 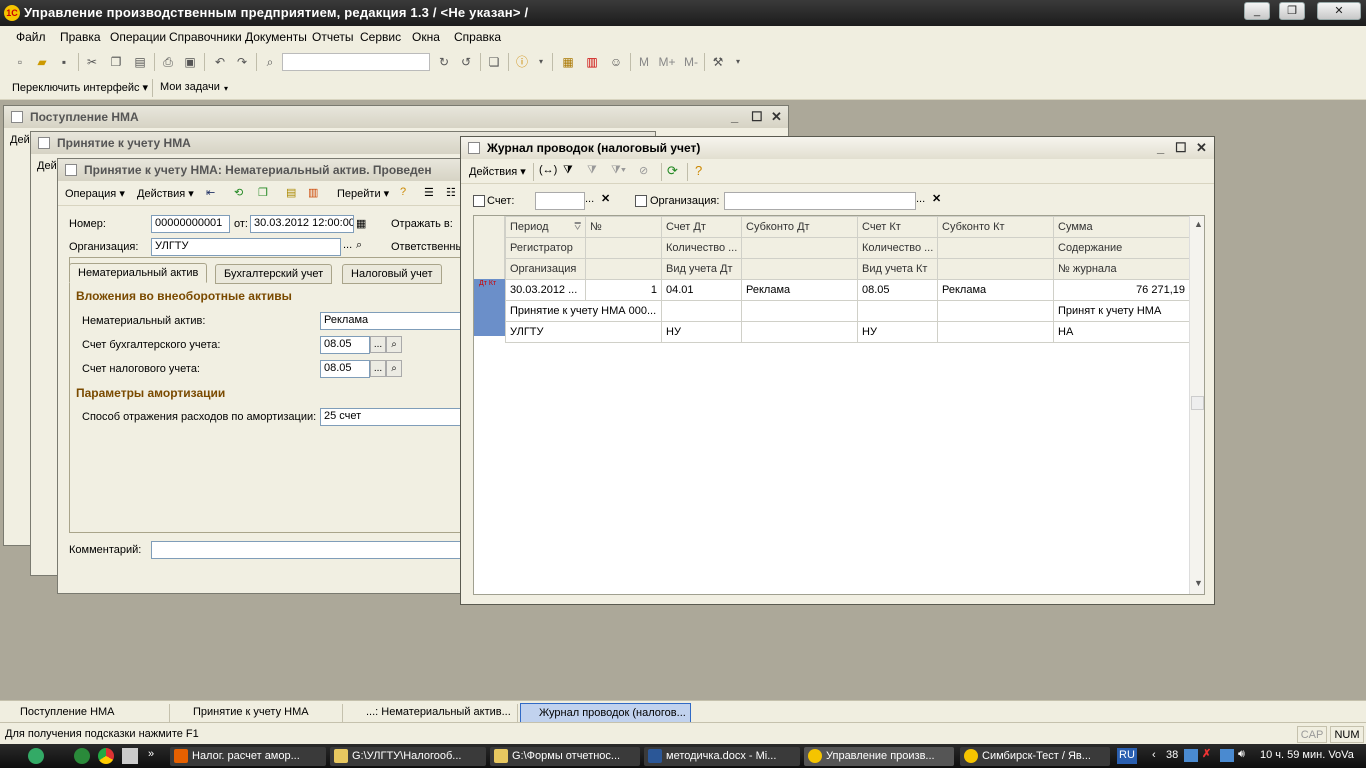 What do you see at coordinates (138, 273) in the screenshot?
I see `tab-intangible-asset: Нематериальный актив` at bounding box center [138, 273].